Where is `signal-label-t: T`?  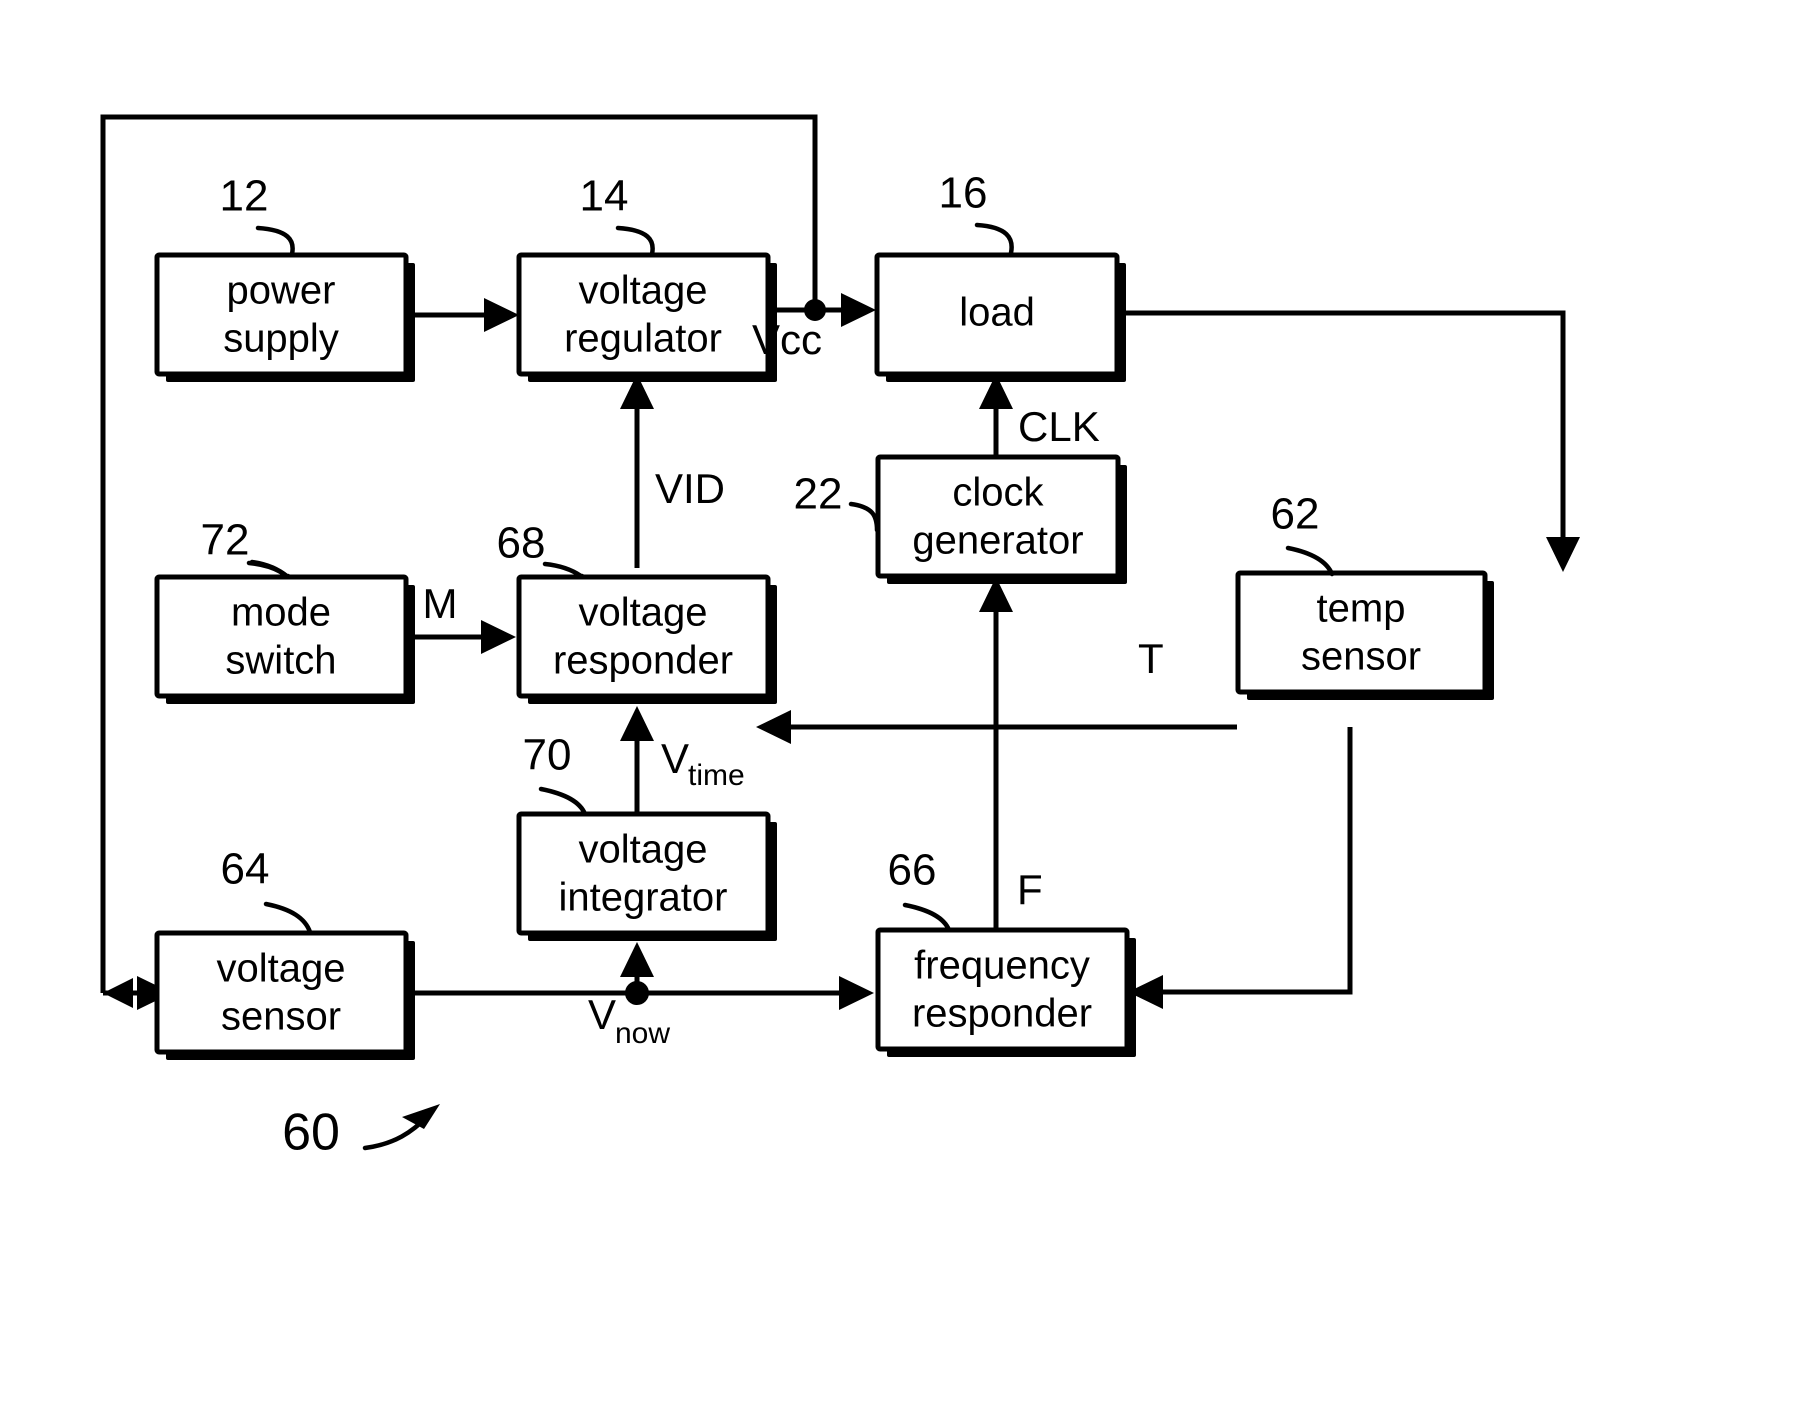 signal-label-t: T is located at coordinates (1151, 658).